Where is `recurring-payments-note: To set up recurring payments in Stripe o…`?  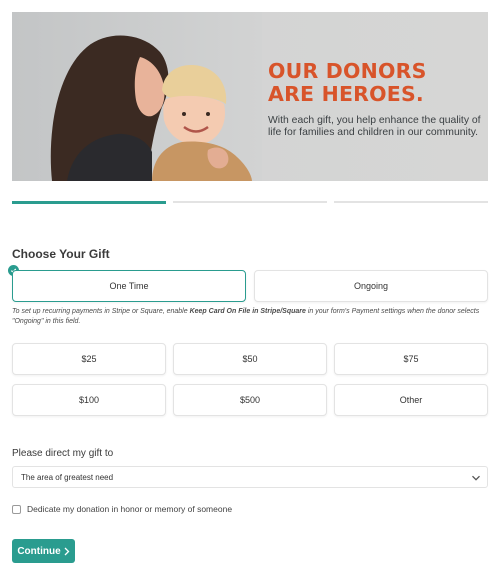
recurring-payments-note: To set up recurring payments in Stripe o… is located at coordinates (250, 317).